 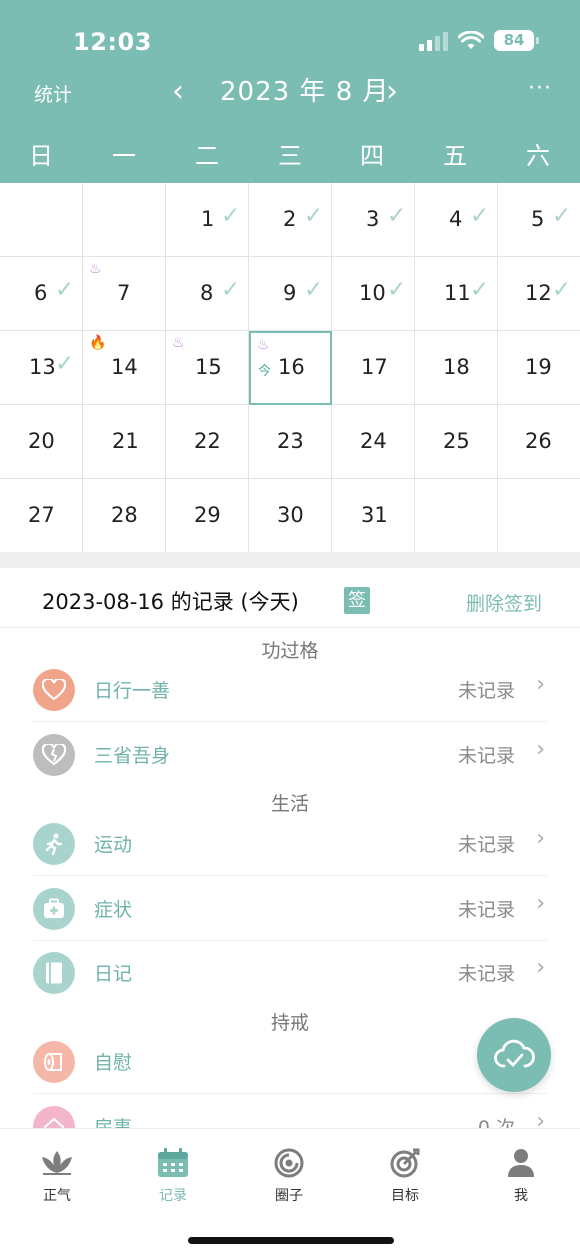 I want to click on day-cell: 4 ✓, so click(x=456, y=220).